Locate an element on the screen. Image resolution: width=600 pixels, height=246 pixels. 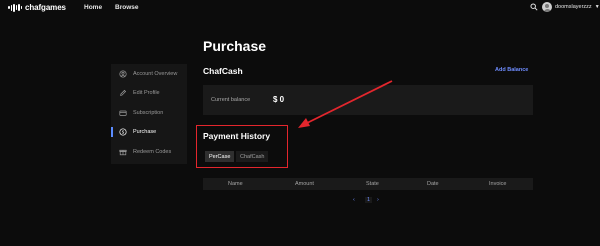
column-header-date: Date is located at coordinates (433, 184).